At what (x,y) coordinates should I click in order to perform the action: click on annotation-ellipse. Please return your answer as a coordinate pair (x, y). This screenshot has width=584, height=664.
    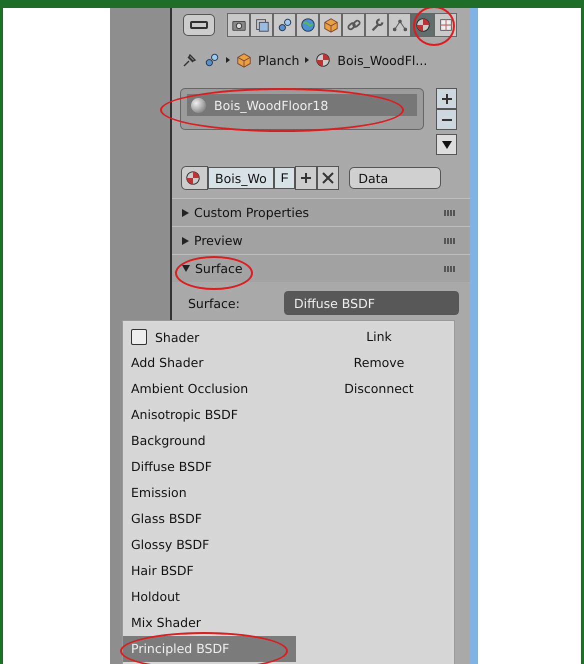
    Looking at the image, I should click on (434, 27).